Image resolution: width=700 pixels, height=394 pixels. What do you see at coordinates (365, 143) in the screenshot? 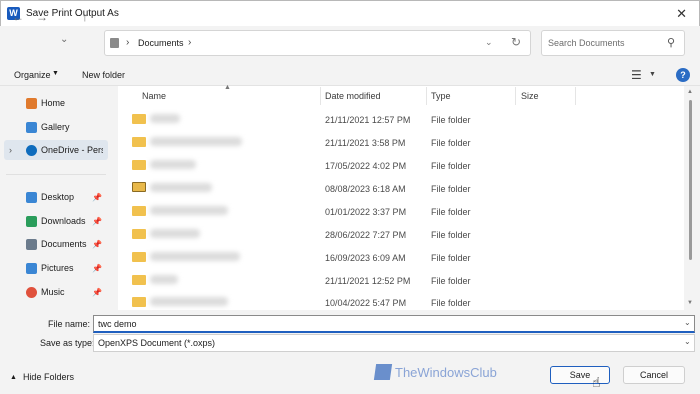
I see `cell-date: 21/11/2021 3:58 PM` at bounding box center [365, 143].